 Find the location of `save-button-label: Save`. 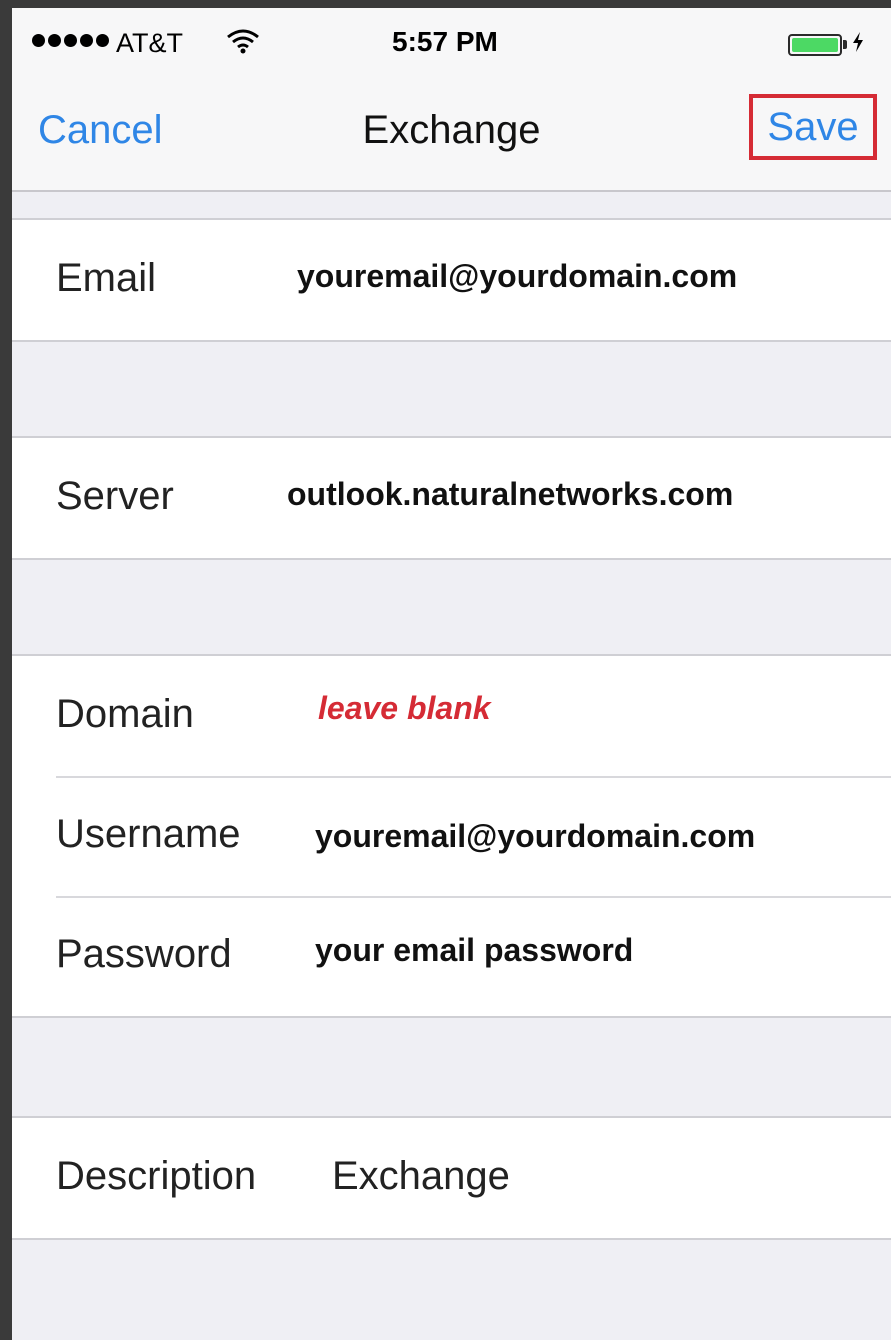

save-button-label: Save is located at coordinates (813, 126).